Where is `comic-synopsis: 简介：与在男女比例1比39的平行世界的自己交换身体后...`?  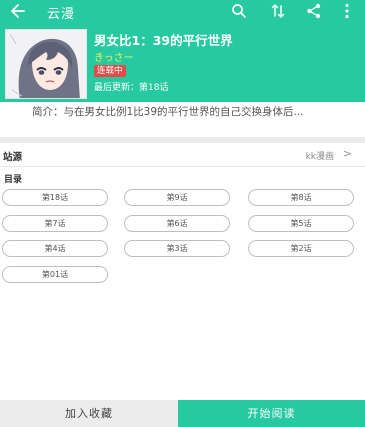 comic-synopsis: 简介：与在男女比例1比39的平行世界的自己交换身体后... is located at coordinates (184, 112).